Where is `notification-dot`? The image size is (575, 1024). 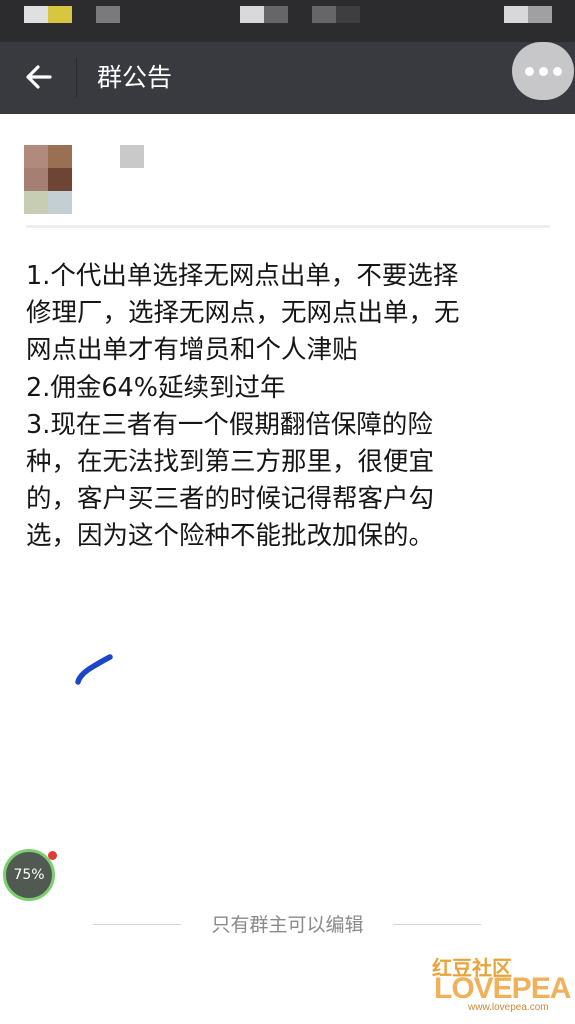 notification-dot is located at coordinates (52, 855).